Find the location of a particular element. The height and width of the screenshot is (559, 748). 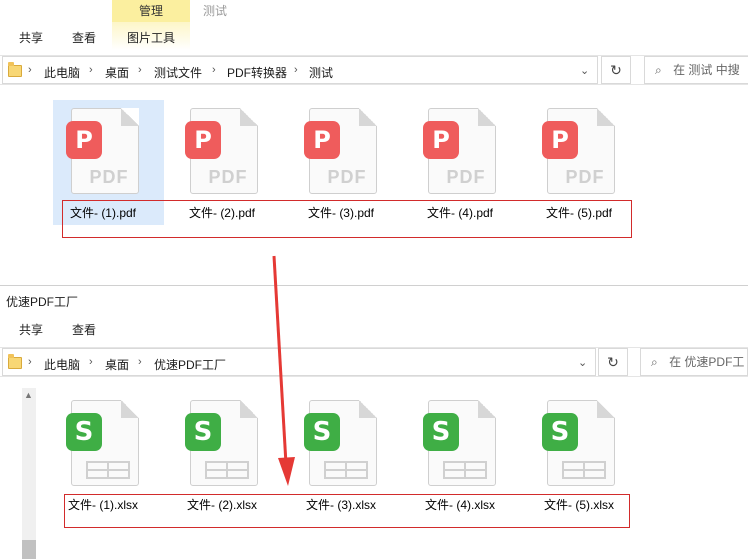

scrollbar is located at coordinates (29, 473).